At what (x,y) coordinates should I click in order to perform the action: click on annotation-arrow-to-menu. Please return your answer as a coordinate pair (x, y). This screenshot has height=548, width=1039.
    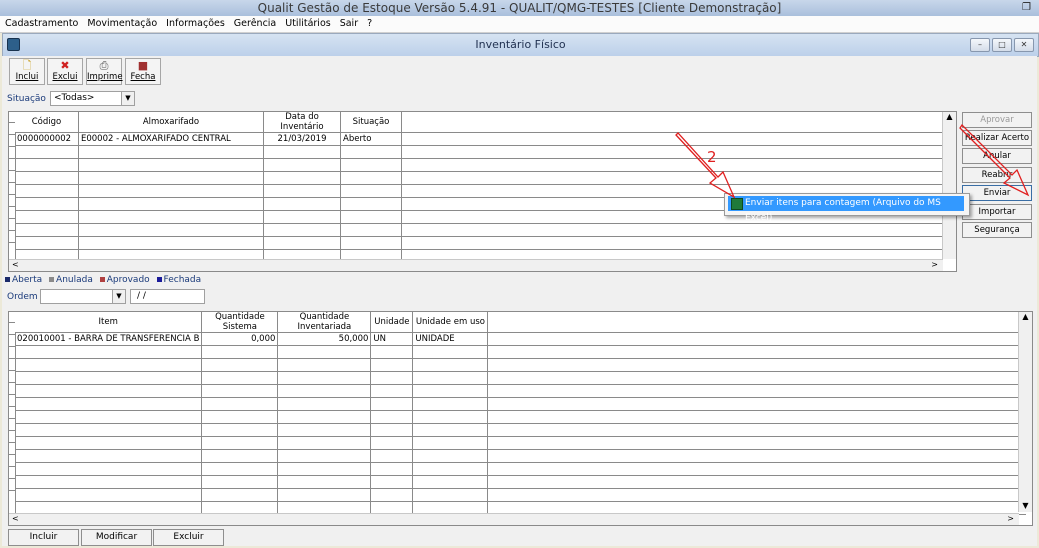
    Looking at the image, I should click on (705, 165).